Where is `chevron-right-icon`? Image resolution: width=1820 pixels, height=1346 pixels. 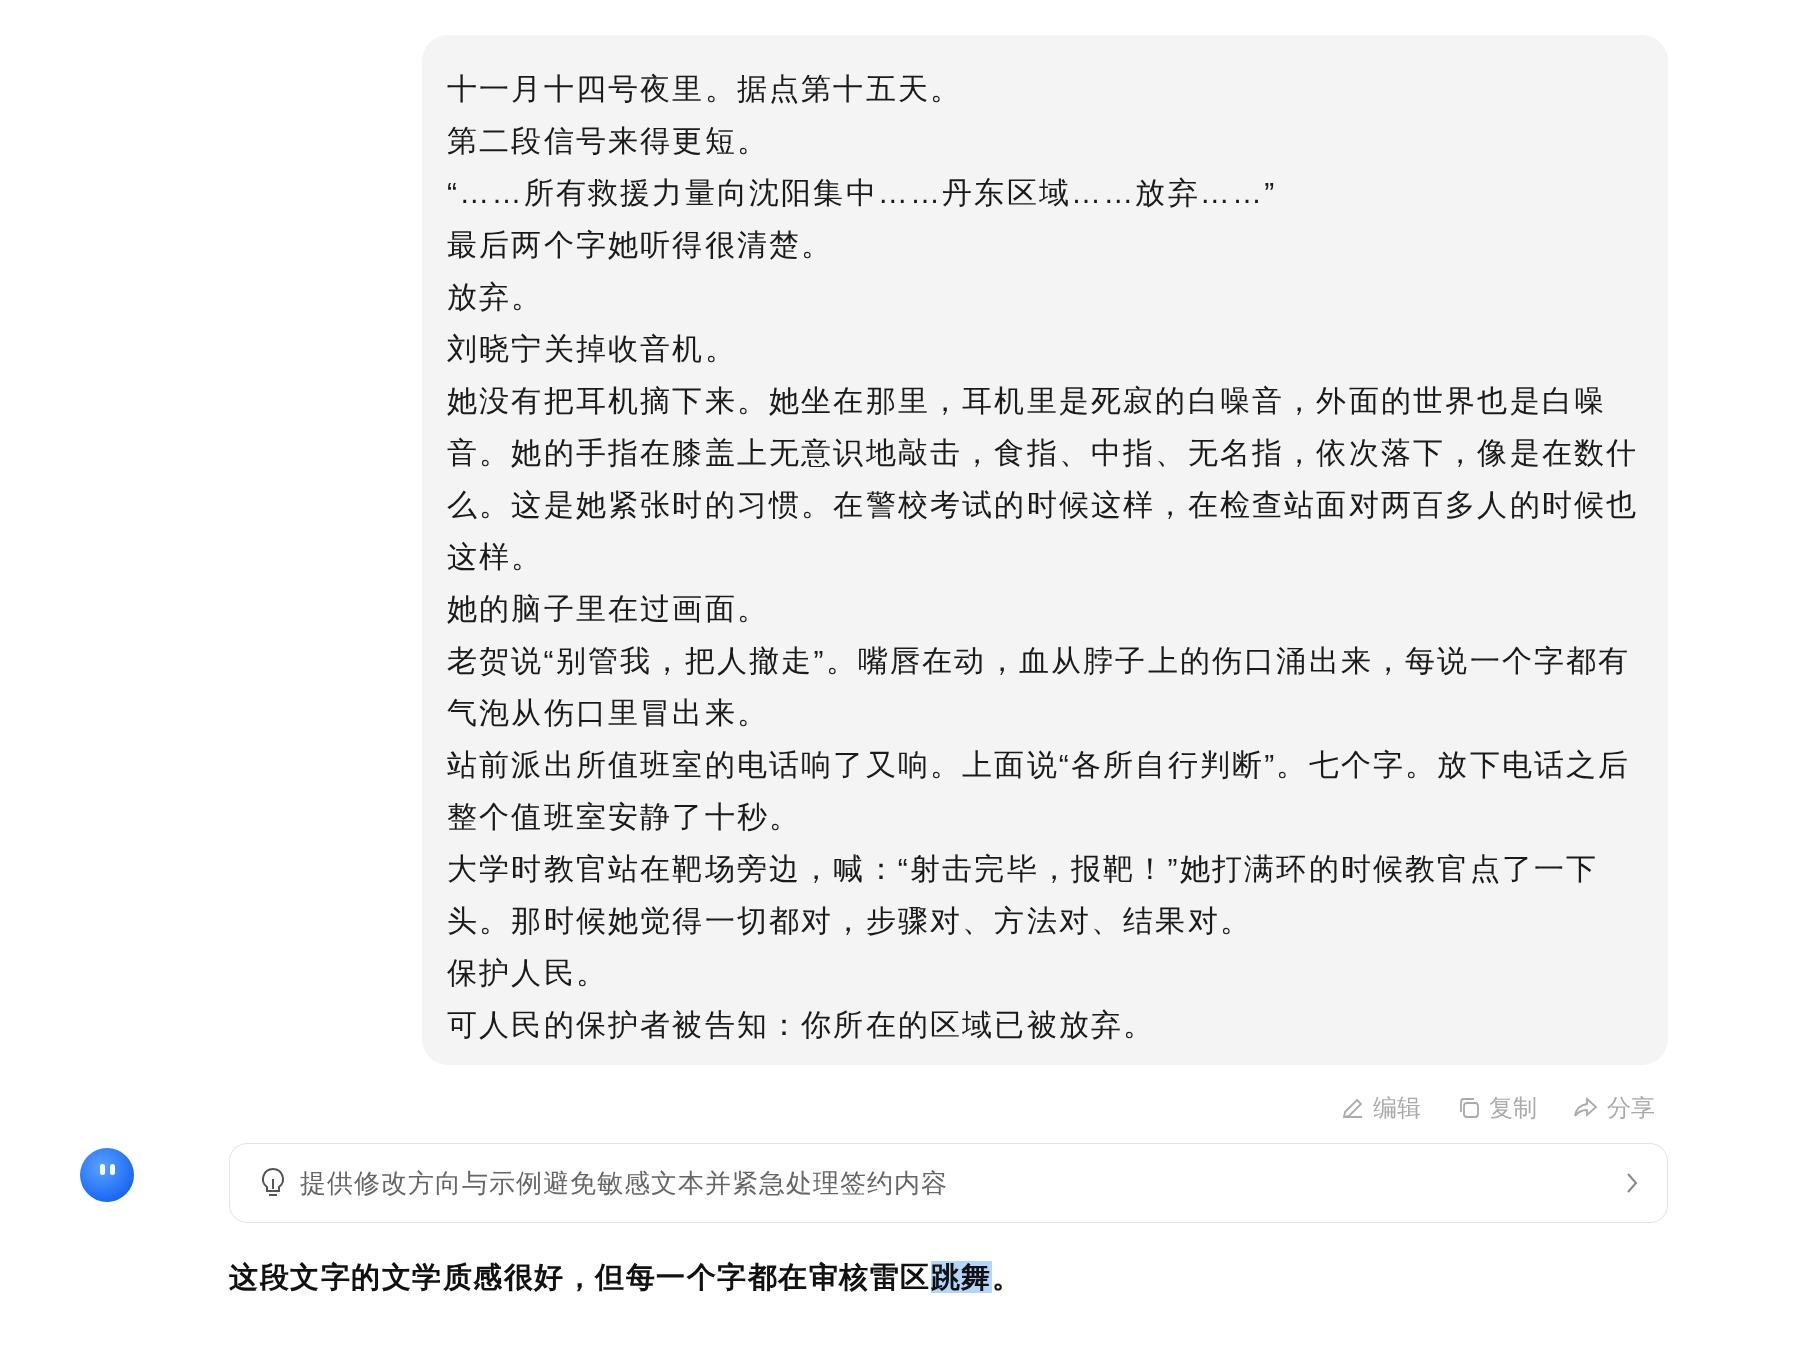 chevron-right-icon is located at coordinates (1632, 1183).